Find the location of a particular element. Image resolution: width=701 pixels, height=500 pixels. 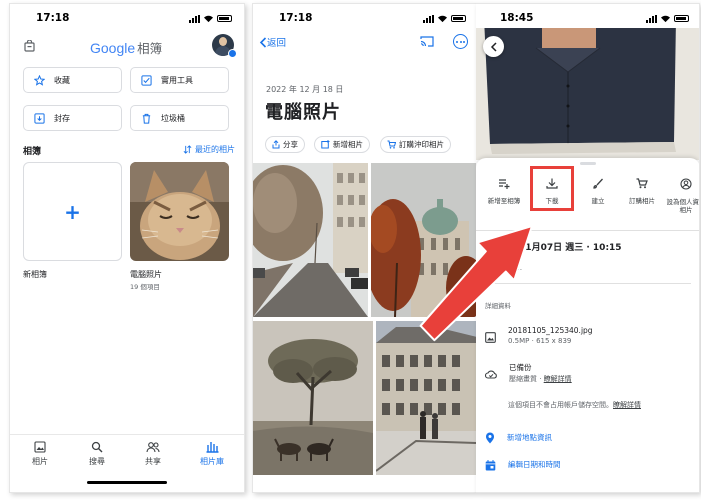

edit-datetime-link: 編輯日期和時間 is located at coordinates (534, 465).